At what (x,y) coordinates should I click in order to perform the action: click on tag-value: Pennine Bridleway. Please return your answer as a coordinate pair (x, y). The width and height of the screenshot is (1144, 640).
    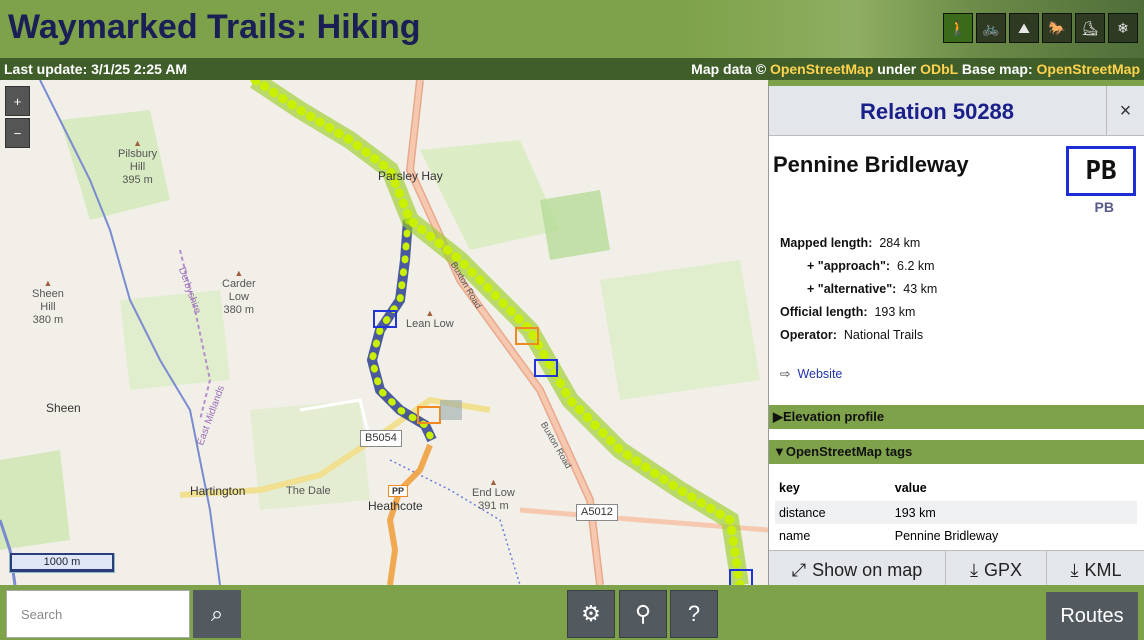
    Looking at the image, I should click on (946, 535).